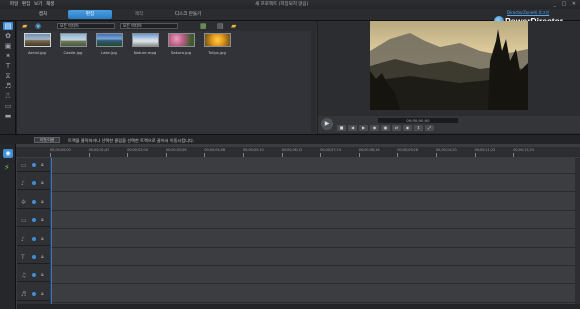  What do you see at coordinates (374, 128) in the screenshot?
I see `mark-in-button: ◆` at bounding box center [374, 128].